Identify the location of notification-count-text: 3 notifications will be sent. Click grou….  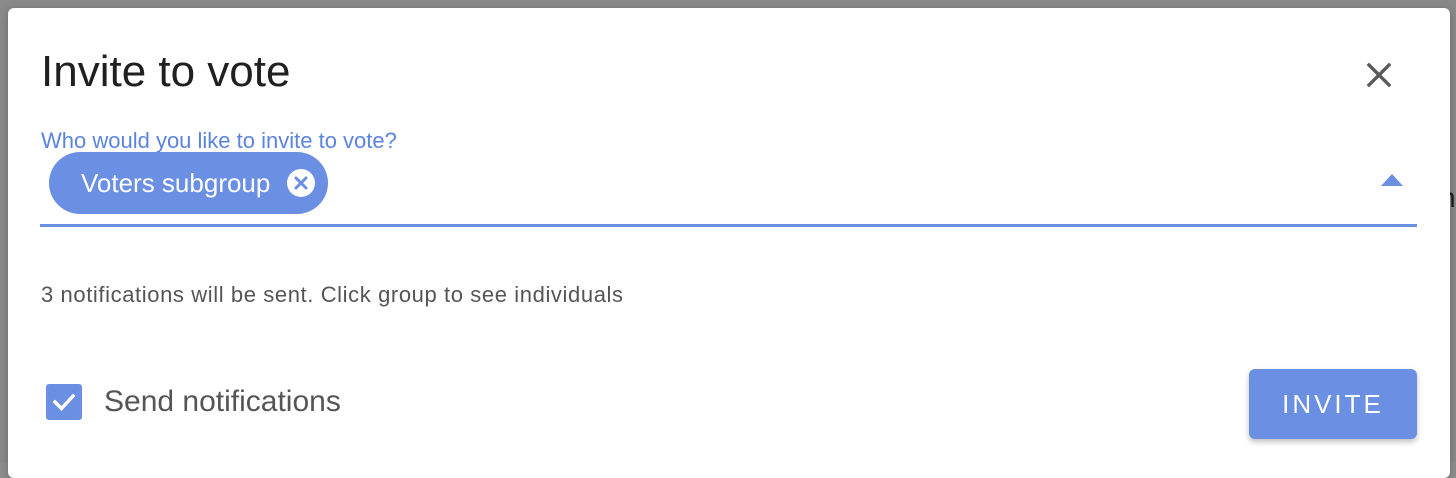
(332, 294).